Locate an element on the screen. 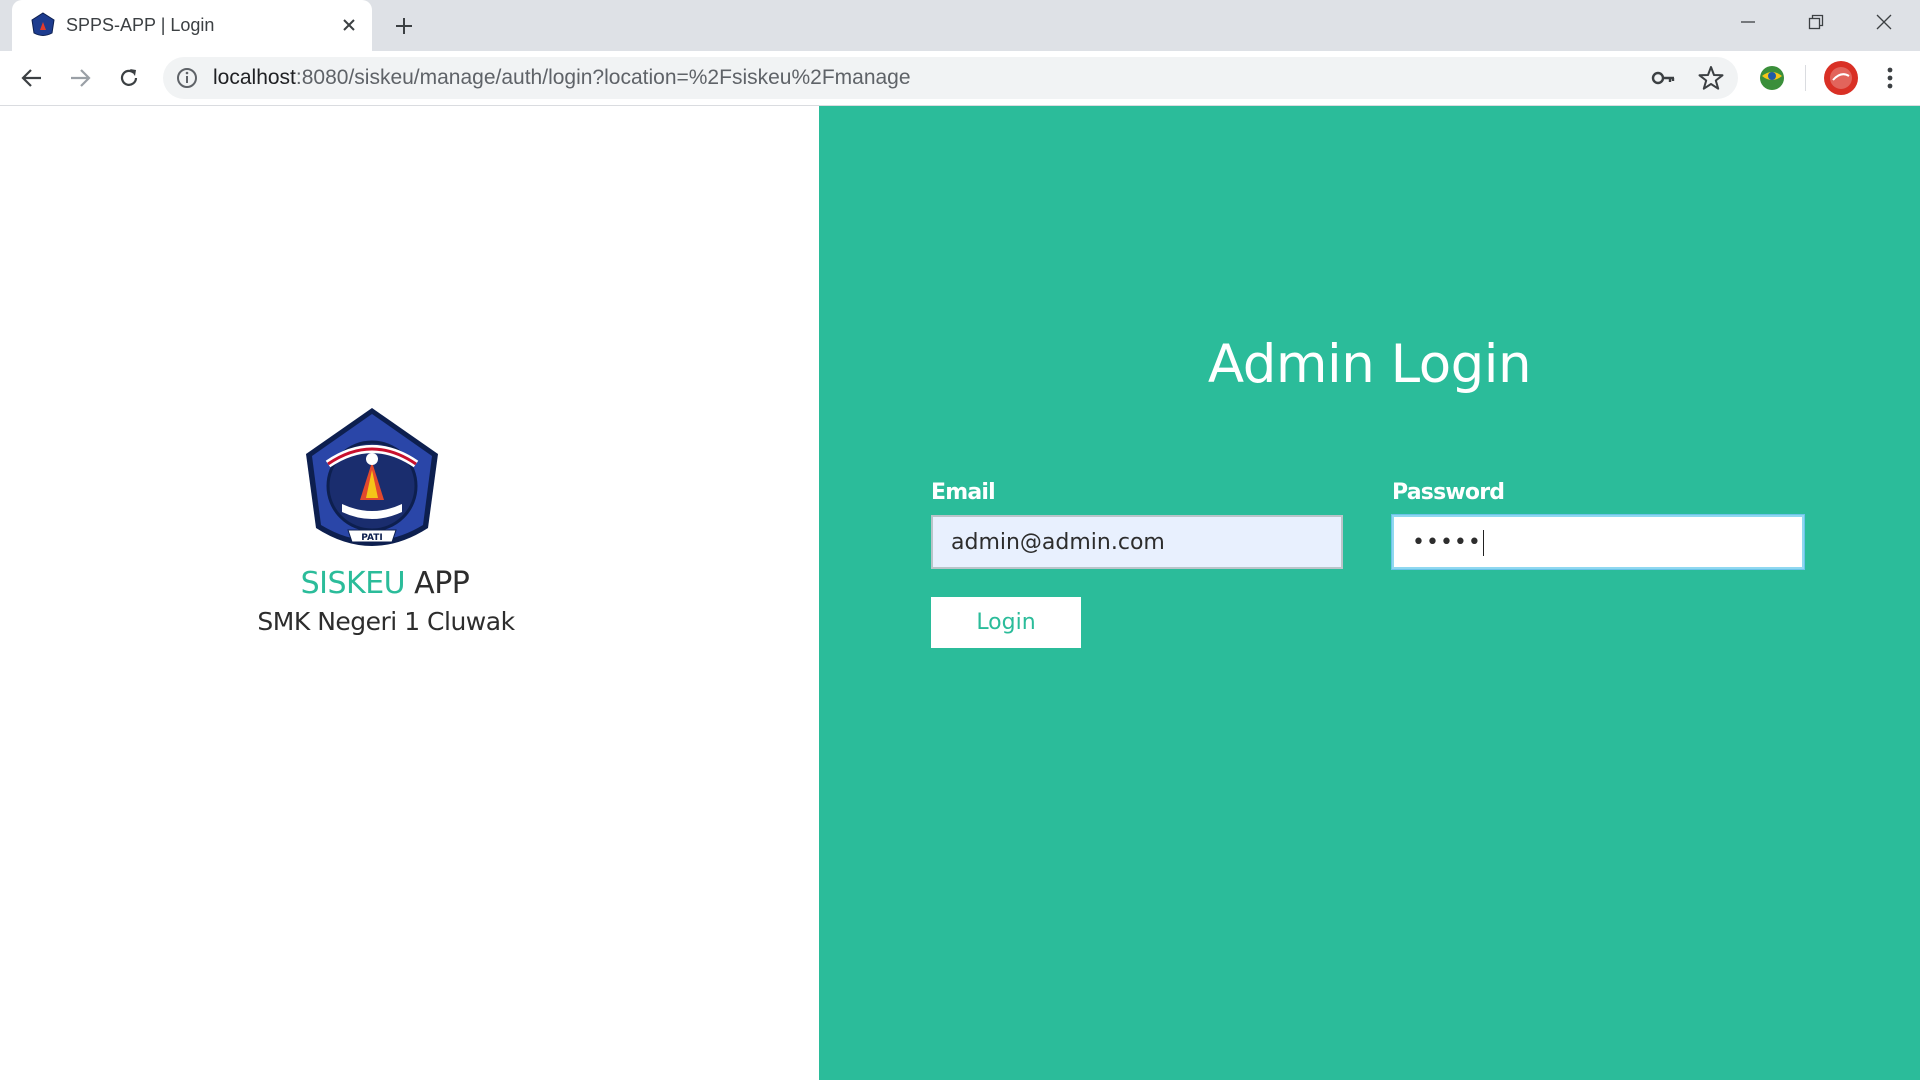 Image resolution: width=1920 pixels, height=1080 pixels. tab-close-icon is located at coordinates (349, 25).